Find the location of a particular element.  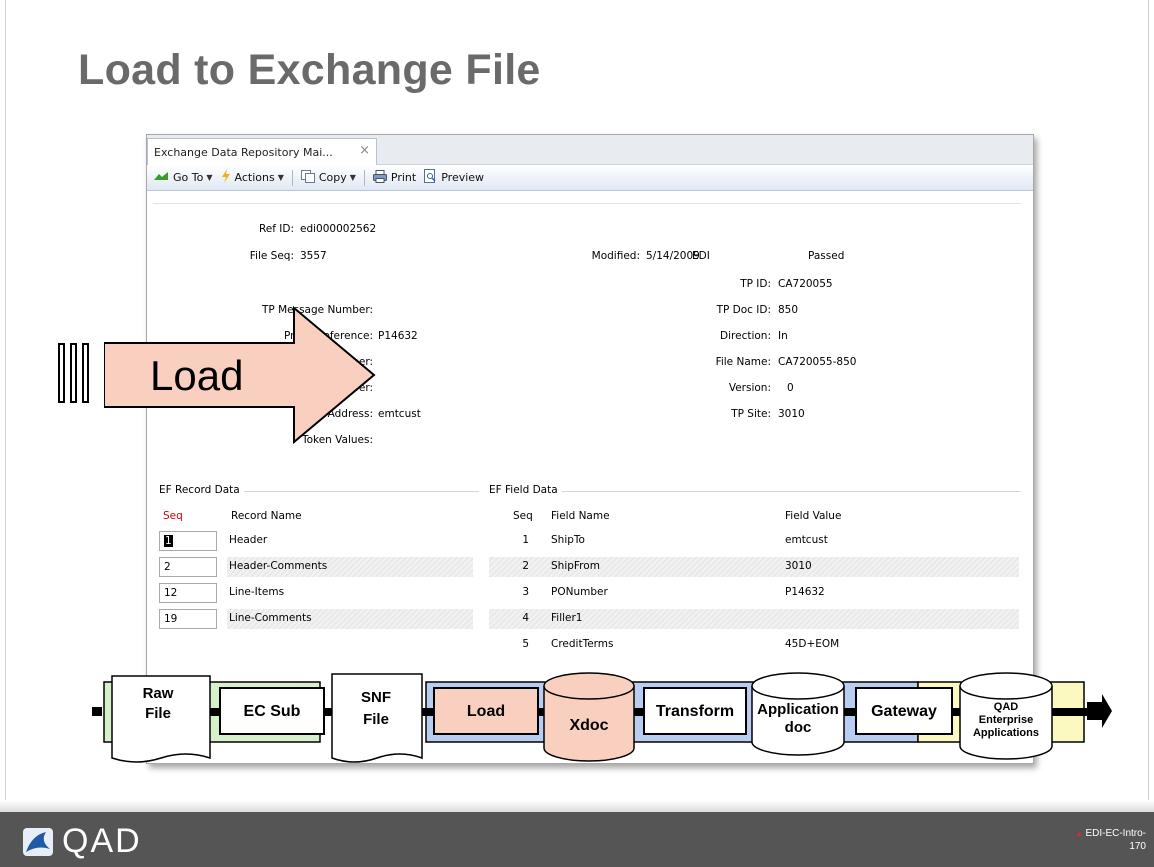

record-name-cell: Line-Items is located at coordinates (350, 593).